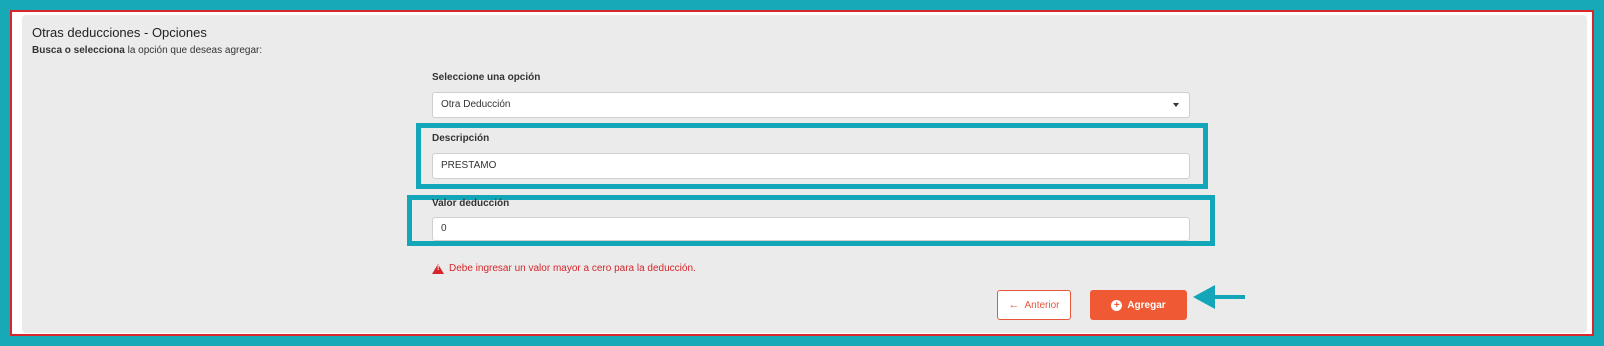 This screenshot has height=346, width=1604. I want to click on amount-label: Valor deducción, so click(471, 203).